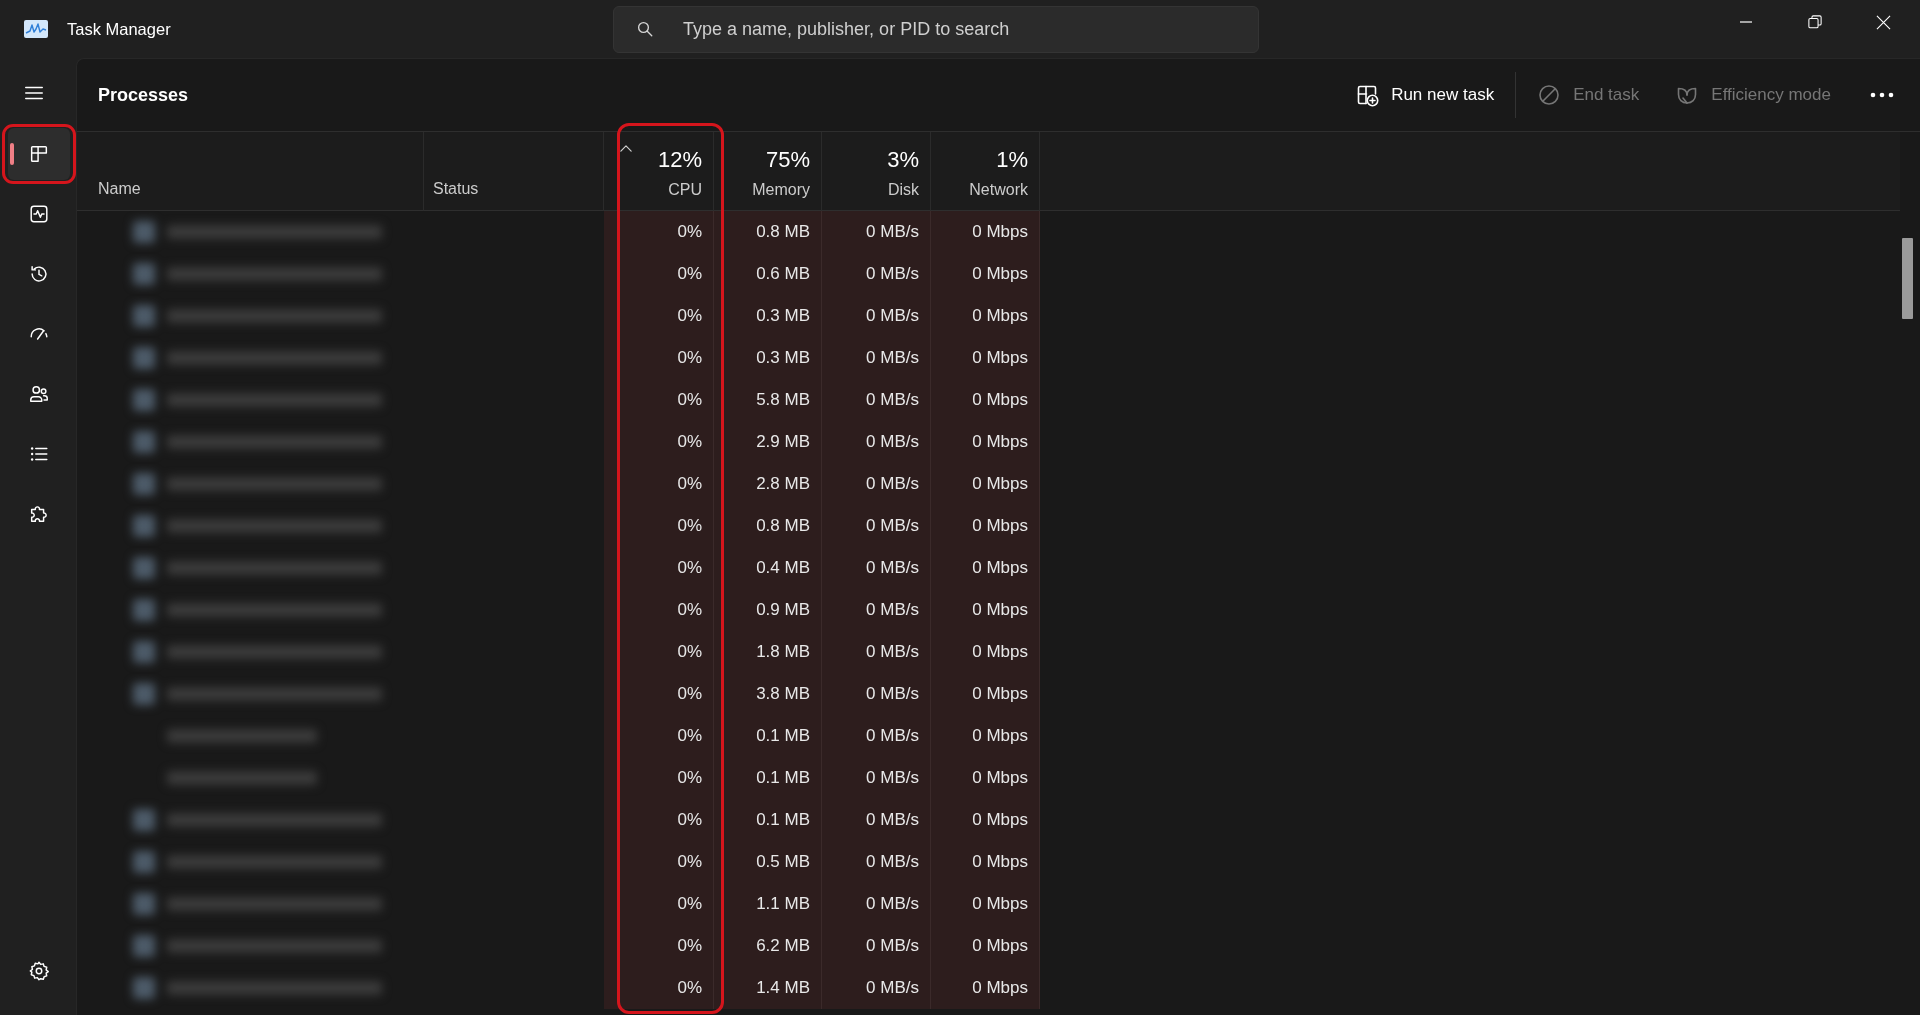 This screenshot has width=1920, height=1015. I want to click on history-icon, so click(39, 274).